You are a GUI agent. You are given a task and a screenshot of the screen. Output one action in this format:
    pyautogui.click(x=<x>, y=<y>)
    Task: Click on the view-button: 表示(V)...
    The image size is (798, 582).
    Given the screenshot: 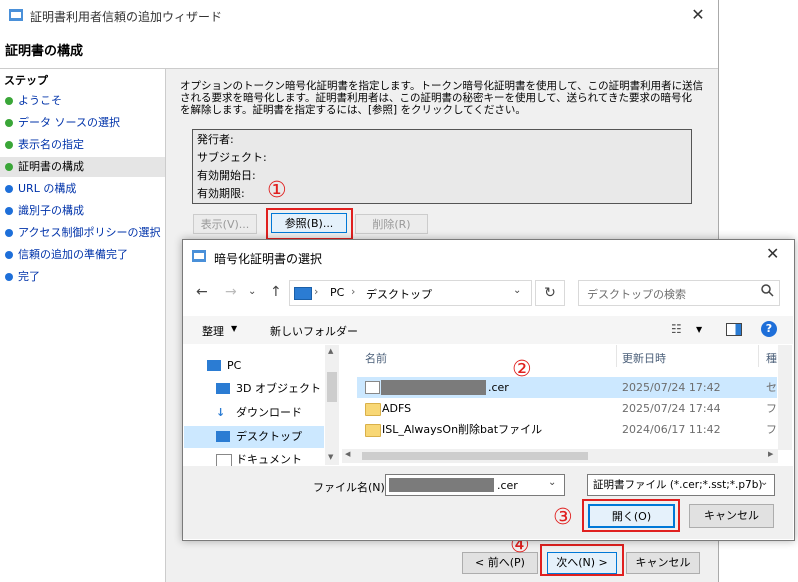 What is the action you would take?
    pyautogui.click(x=225, y=224)
    